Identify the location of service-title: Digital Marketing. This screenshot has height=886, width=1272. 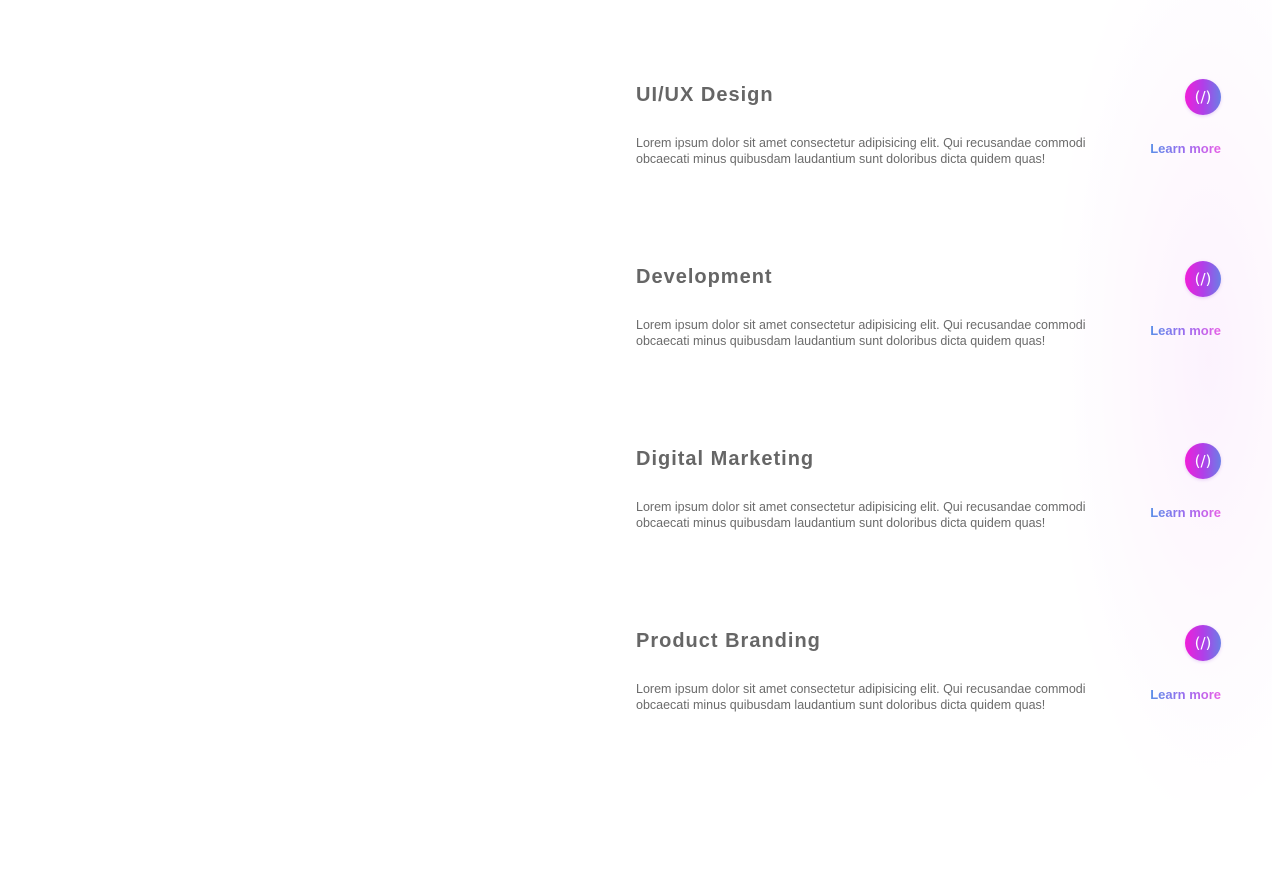
(725, 459).